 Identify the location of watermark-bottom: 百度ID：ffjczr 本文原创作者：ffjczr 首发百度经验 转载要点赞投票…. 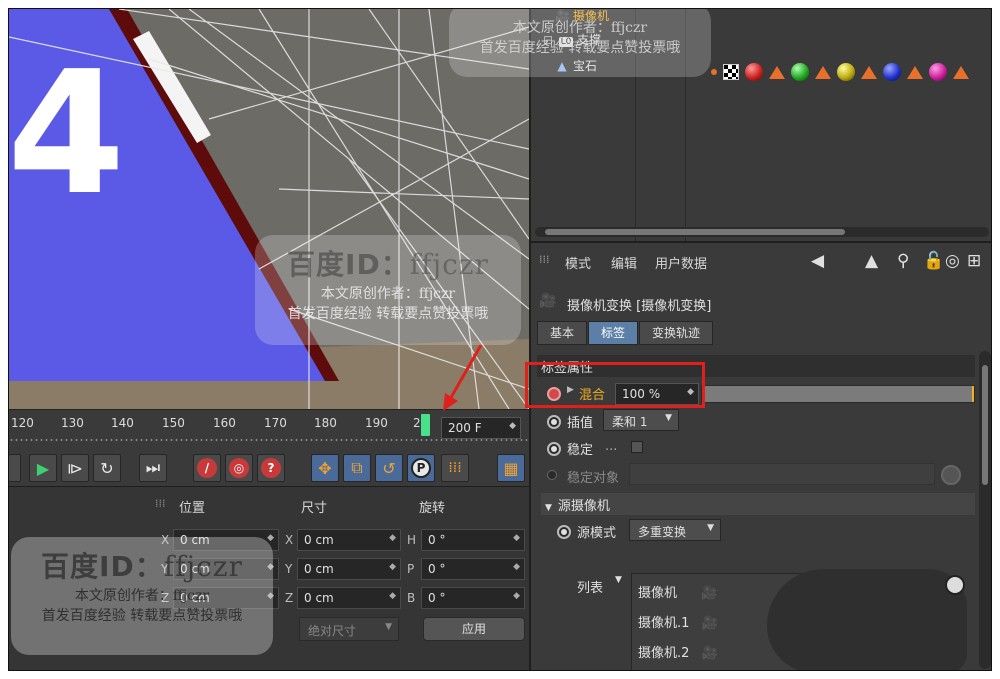
(142, 596).